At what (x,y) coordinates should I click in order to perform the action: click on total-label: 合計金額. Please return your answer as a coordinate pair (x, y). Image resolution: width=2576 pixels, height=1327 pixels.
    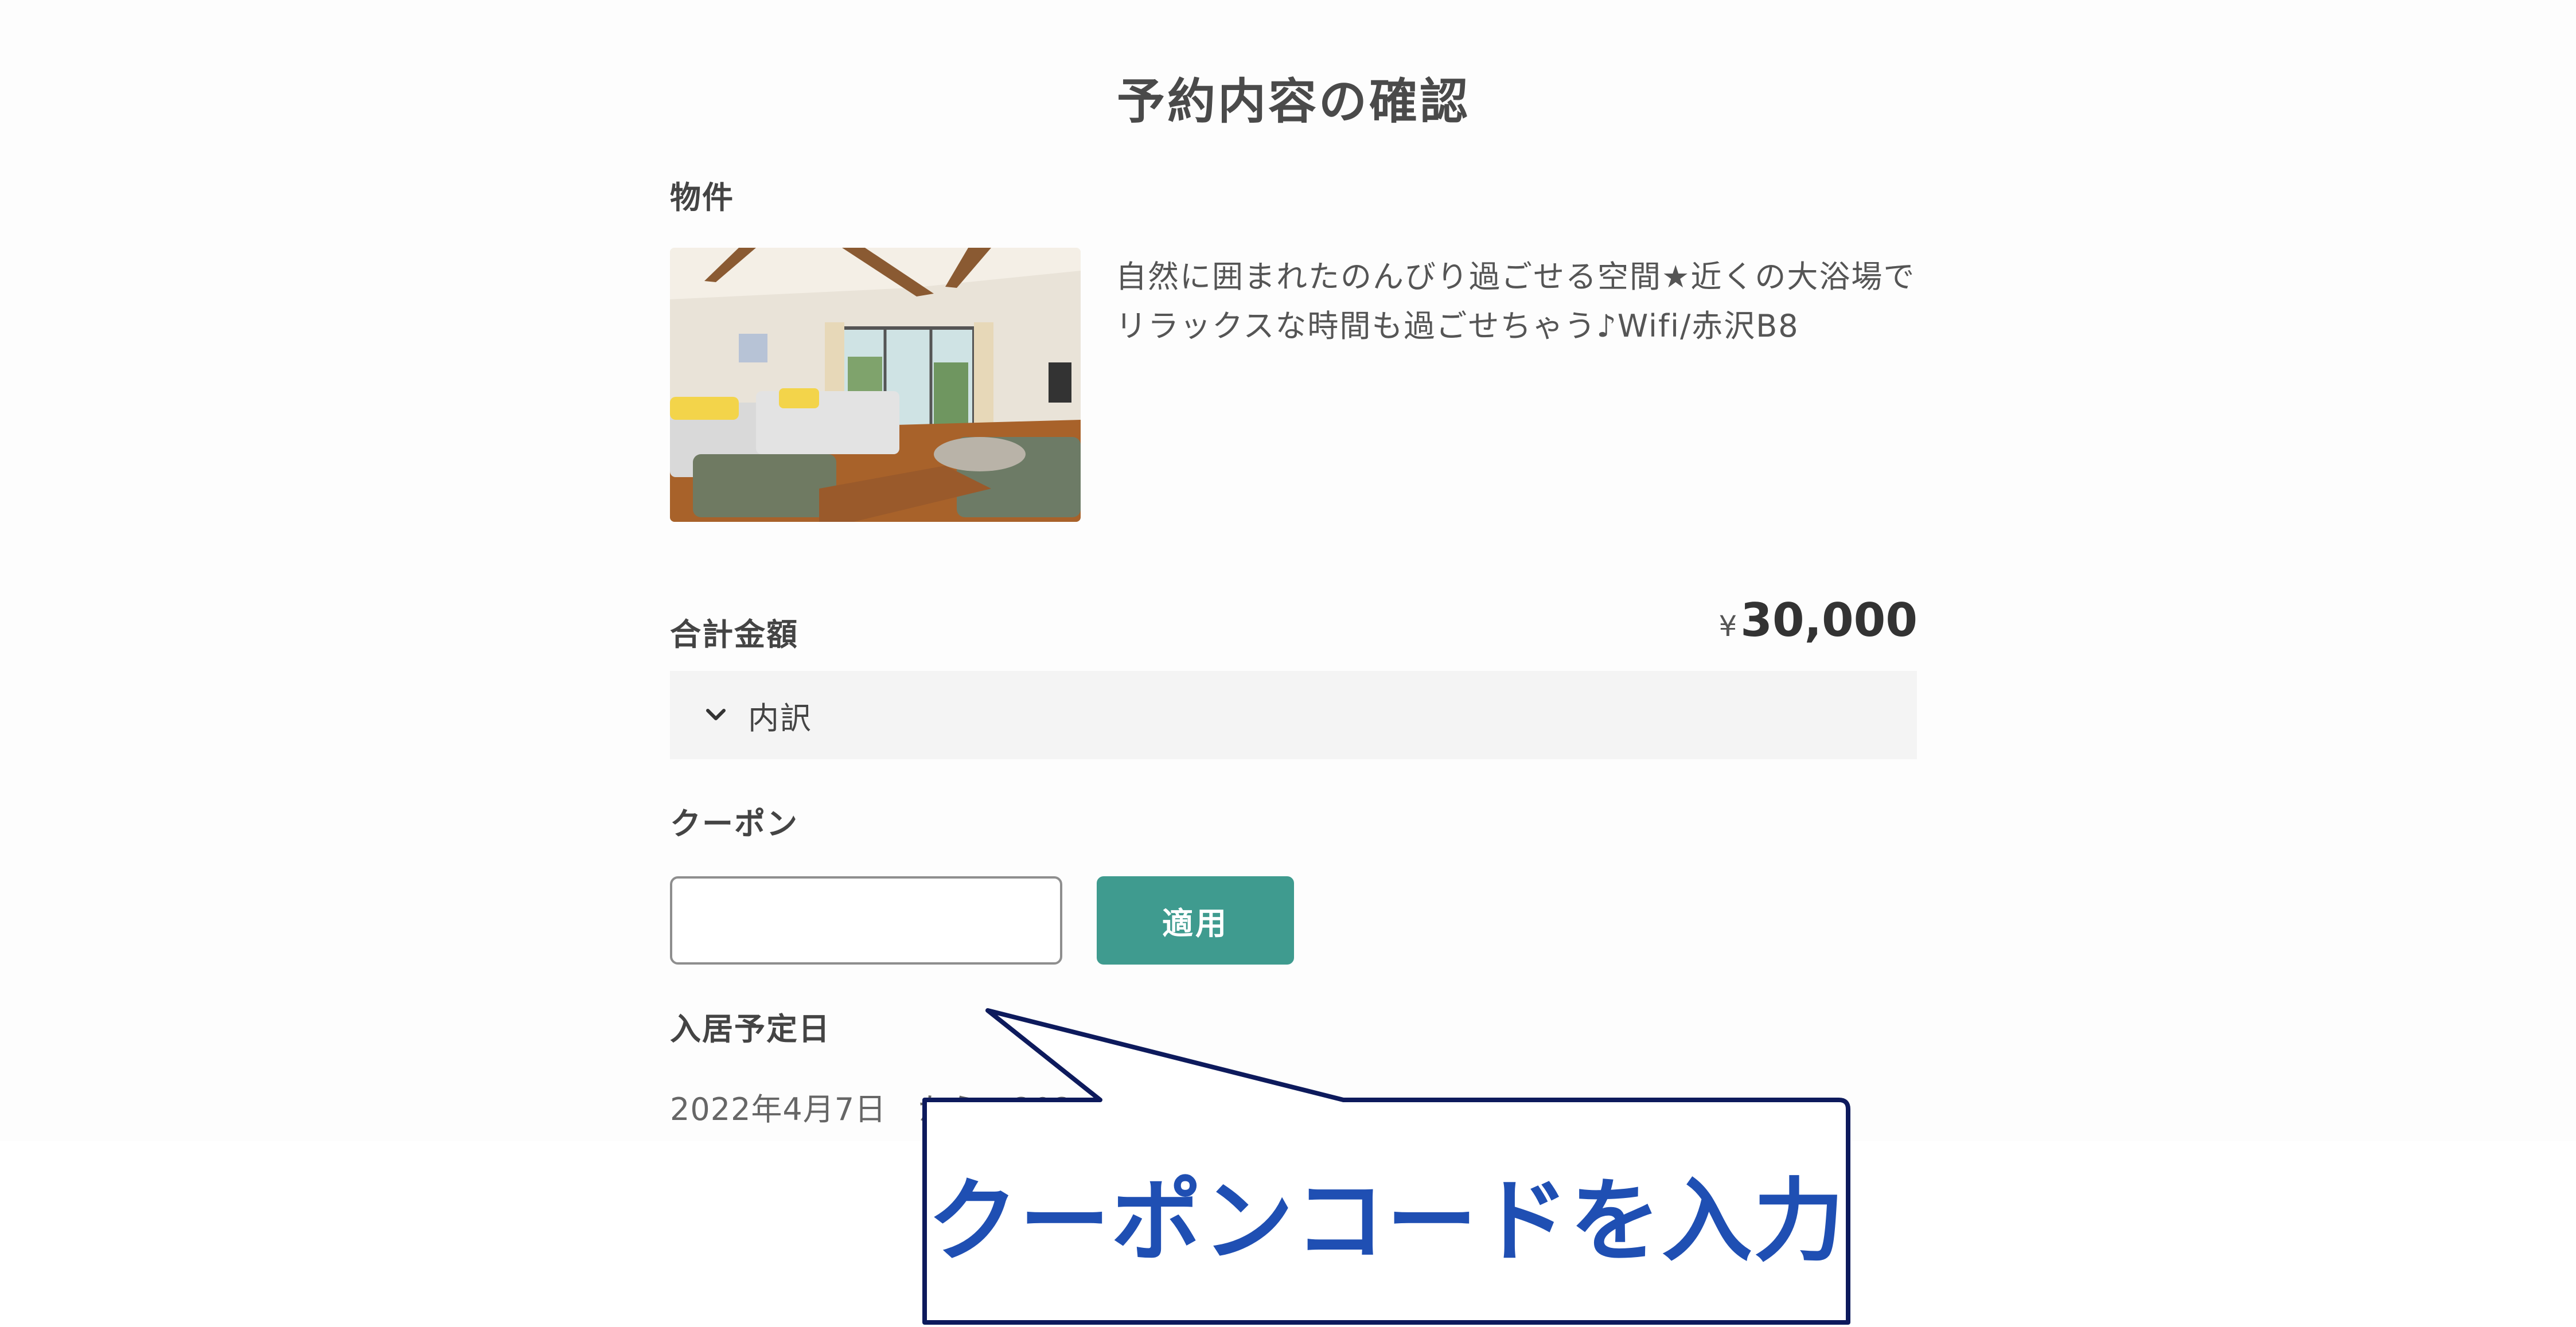
    Looking at the image, I should click on (734, 635).